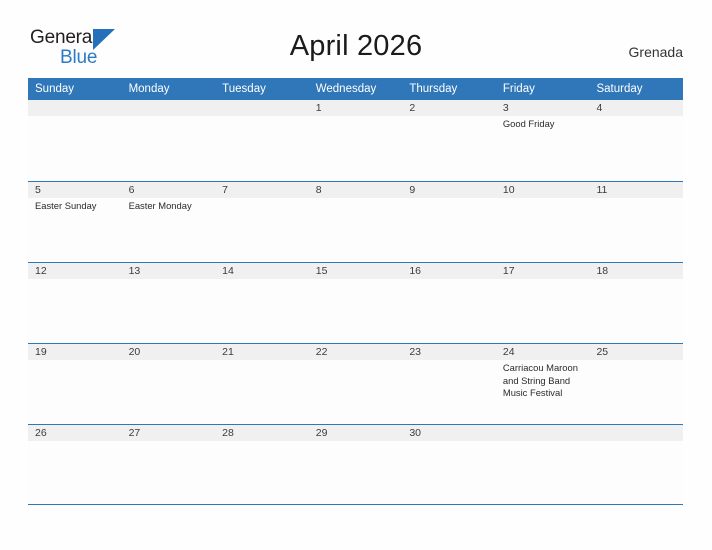  I want to click on day-events: Easter Sunday, so click(75, 205).